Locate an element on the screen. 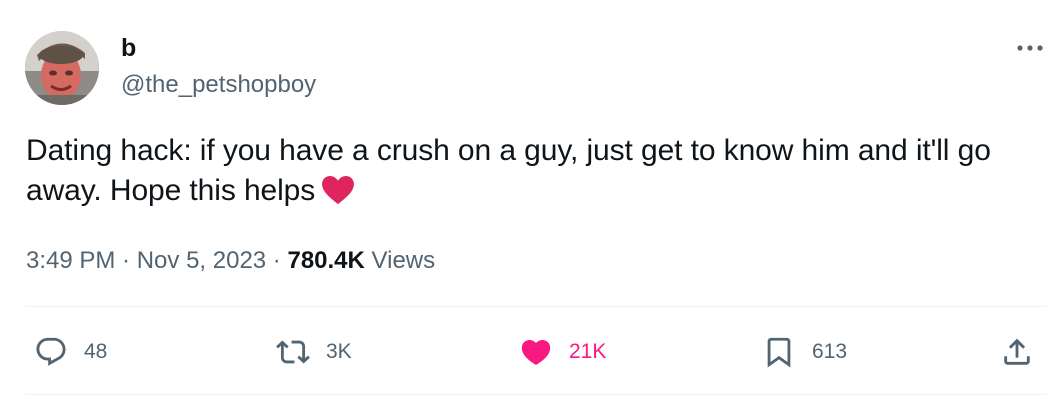 Image resolution: width=1064 pixels, height=402 pixels. like-button: 21K is located at coordinates (562, 352).